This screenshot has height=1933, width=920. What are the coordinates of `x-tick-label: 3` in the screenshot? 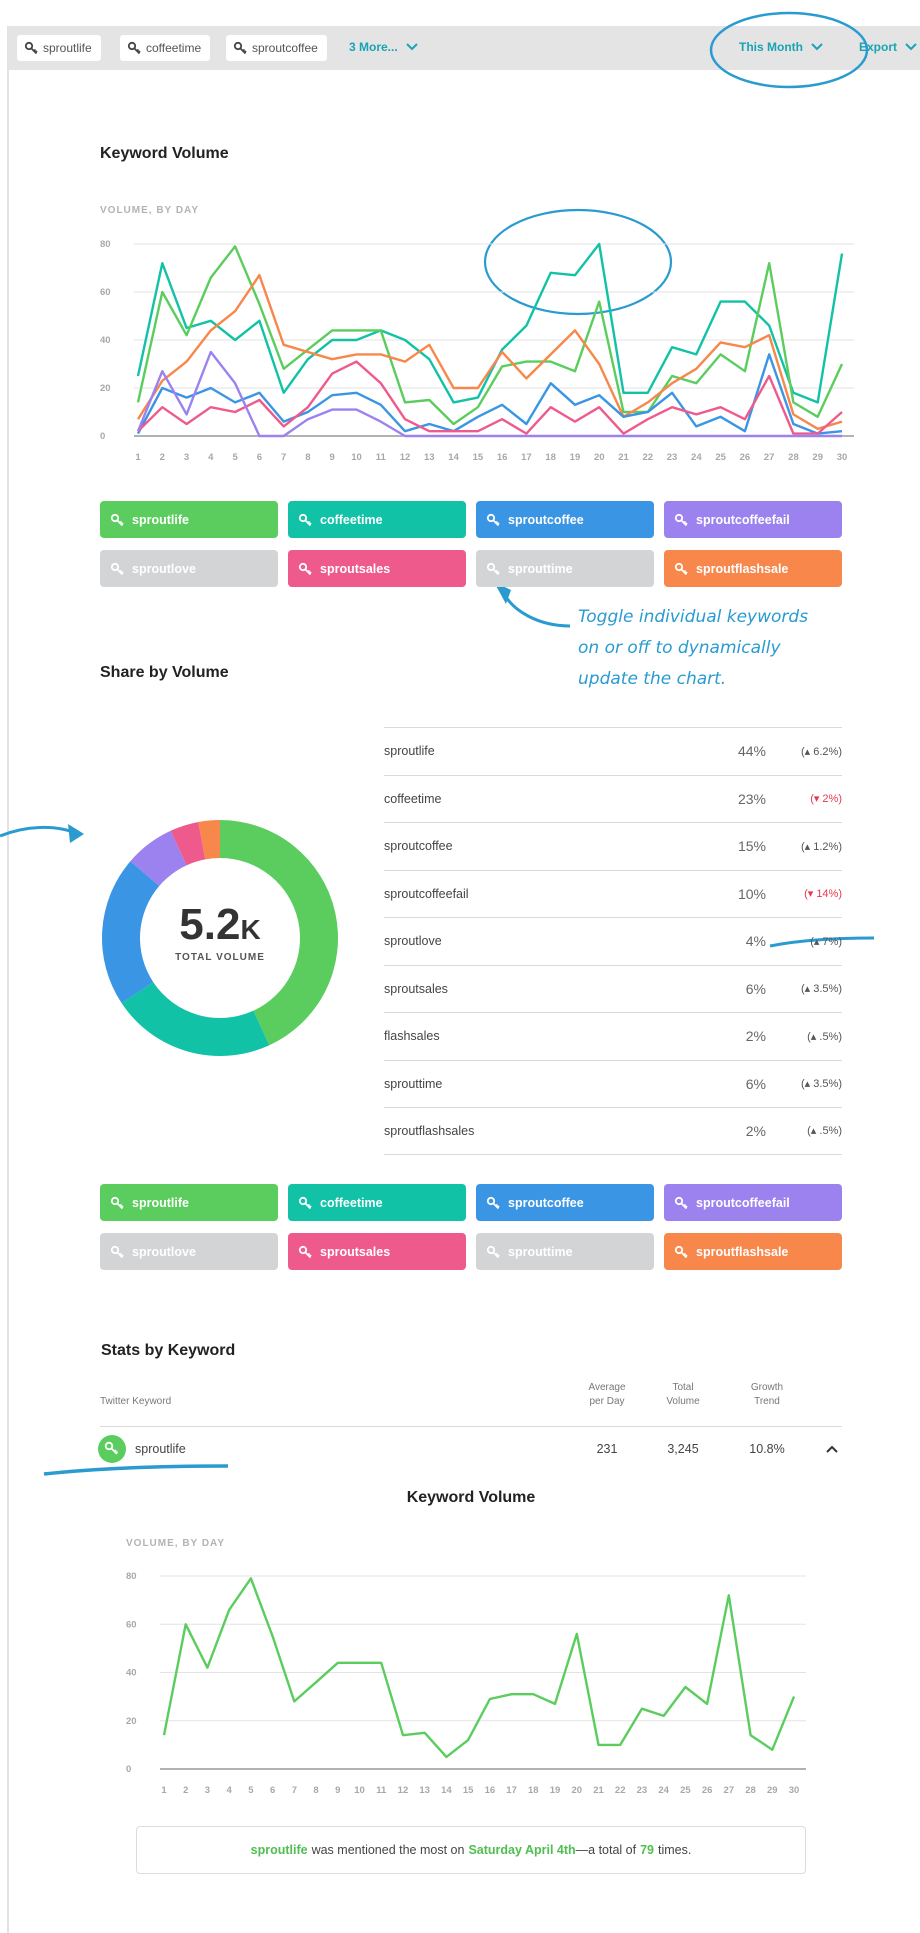 It's located at (186, 457).